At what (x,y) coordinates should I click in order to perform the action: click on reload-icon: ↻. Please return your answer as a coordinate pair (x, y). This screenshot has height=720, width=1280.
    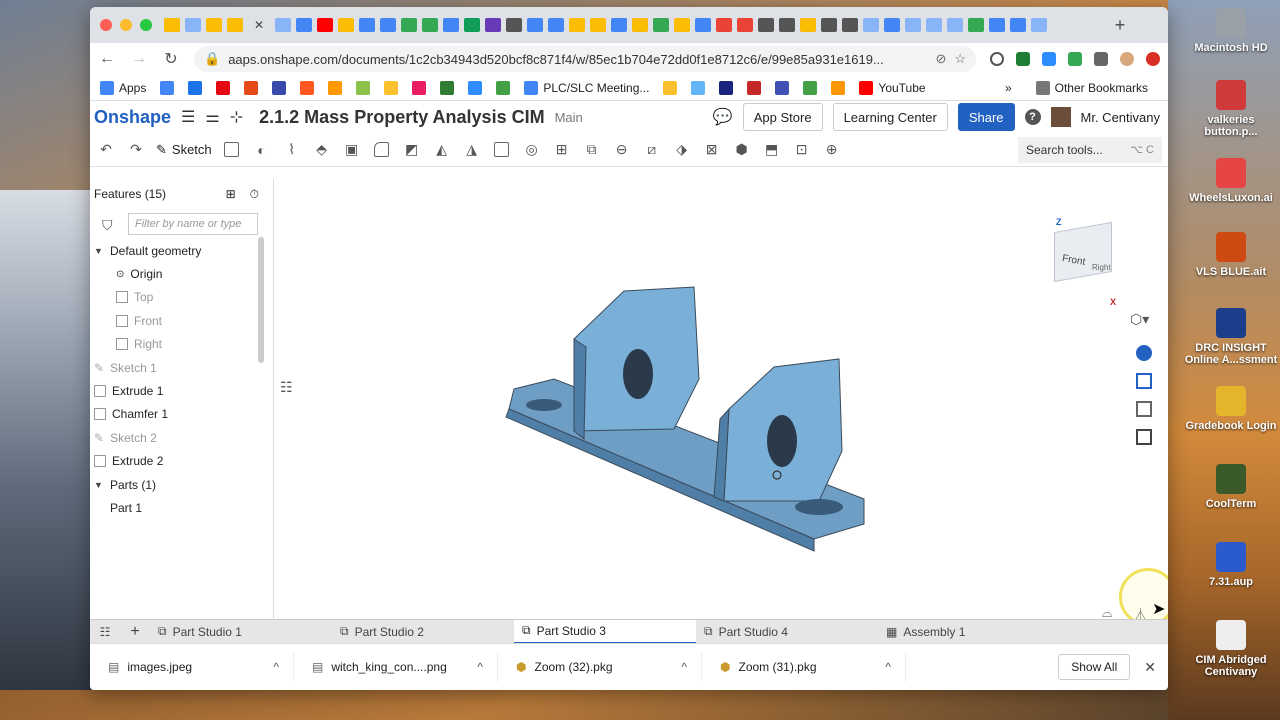
    Looking at the image, I should click on (171, 59).